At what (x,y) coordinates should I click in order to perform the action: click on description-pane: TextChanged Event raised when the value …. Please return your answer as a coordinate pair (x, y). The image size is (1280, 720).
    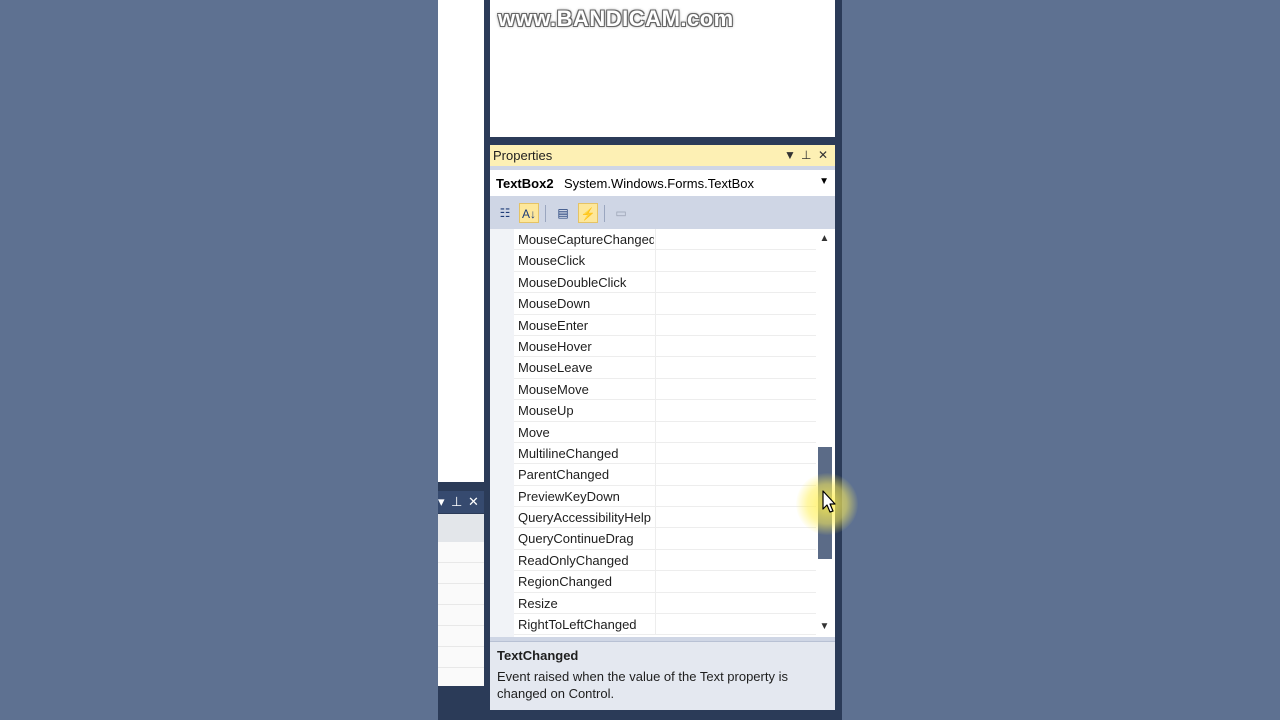
    Looking at the image, I should click on (662, 675).